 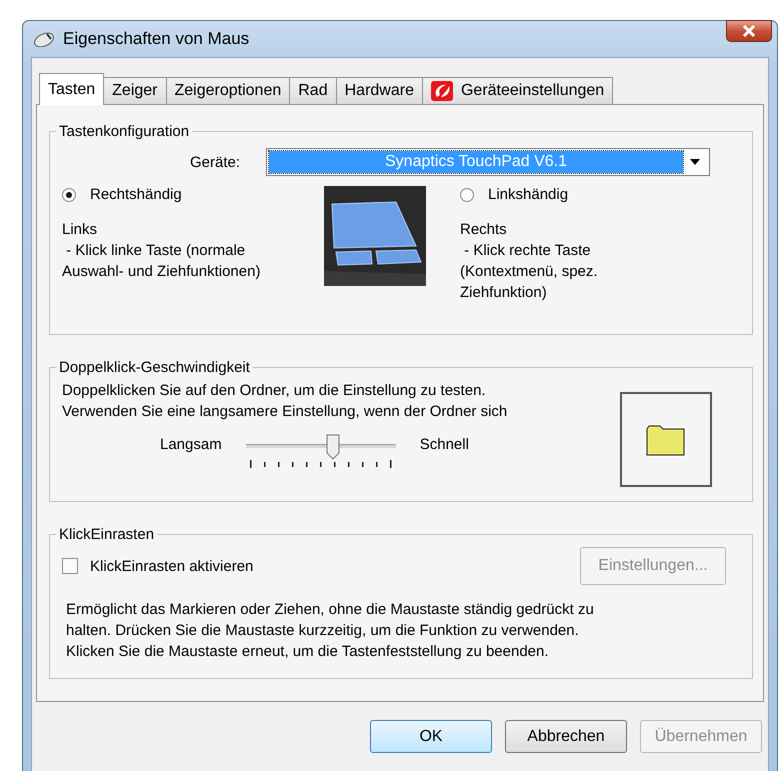 I want to click on test-area, so click(x=666, y=439).